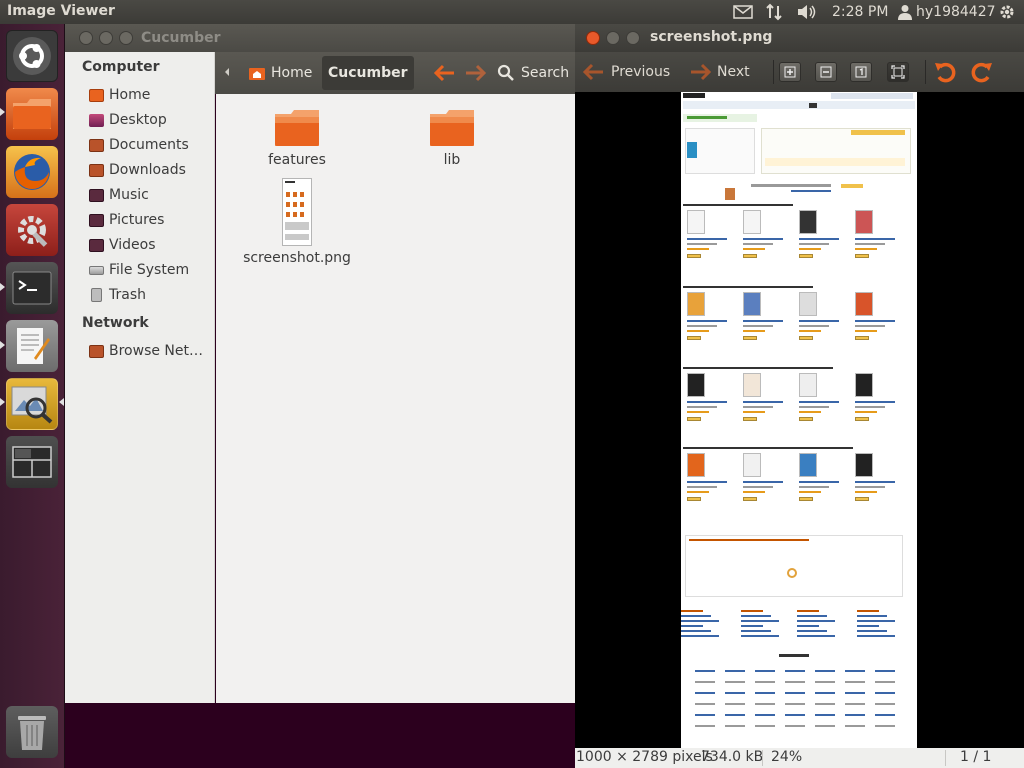 The height and width of the screenshot is (768, 1024). I want to click on sidebar-item-documents: Documents, so click(150, 145).